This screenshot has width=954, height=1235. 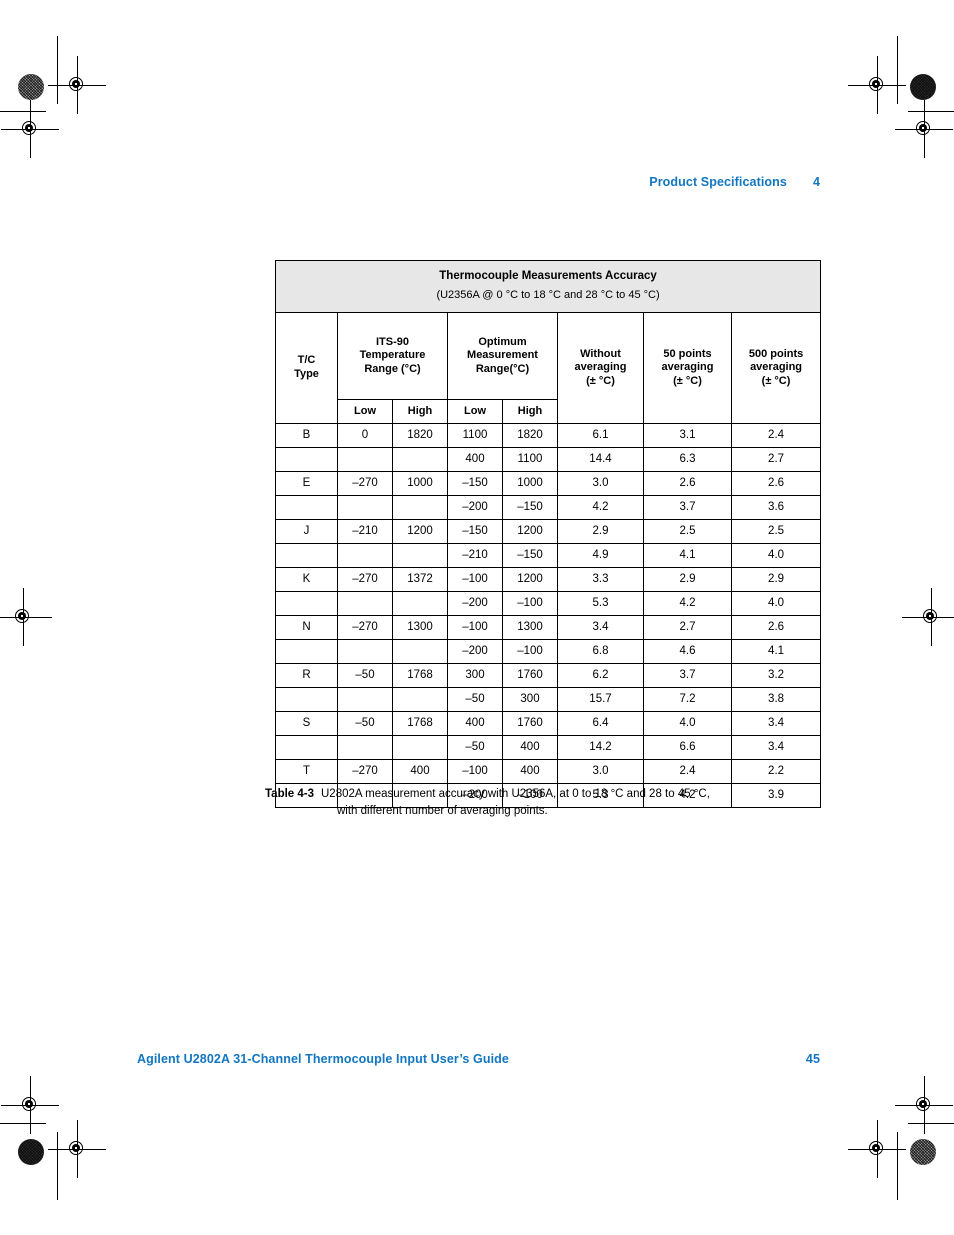 What do you see at coordinates (475, 436) in the screenshot?
I see `cell-optimum-low: 1100` at bounding box center [475, 436].